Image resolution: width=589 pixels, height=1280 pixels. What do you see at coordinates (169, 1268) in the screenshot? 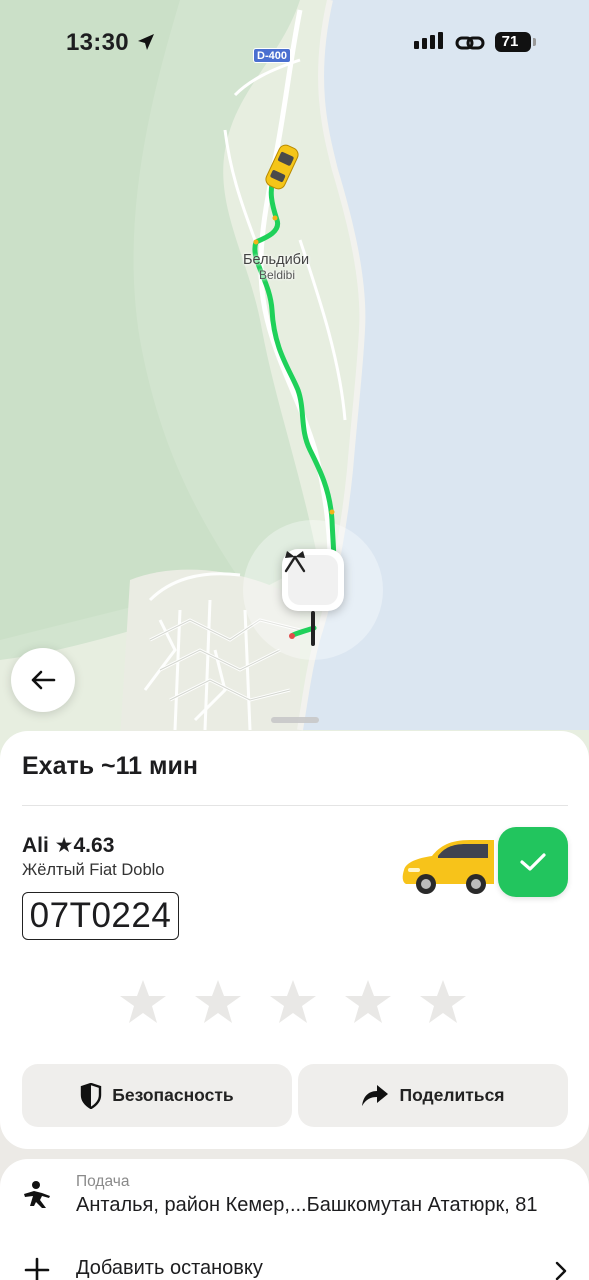
I see `add-stop-button: Добавить остановку` at bounding box center [169, 1268].